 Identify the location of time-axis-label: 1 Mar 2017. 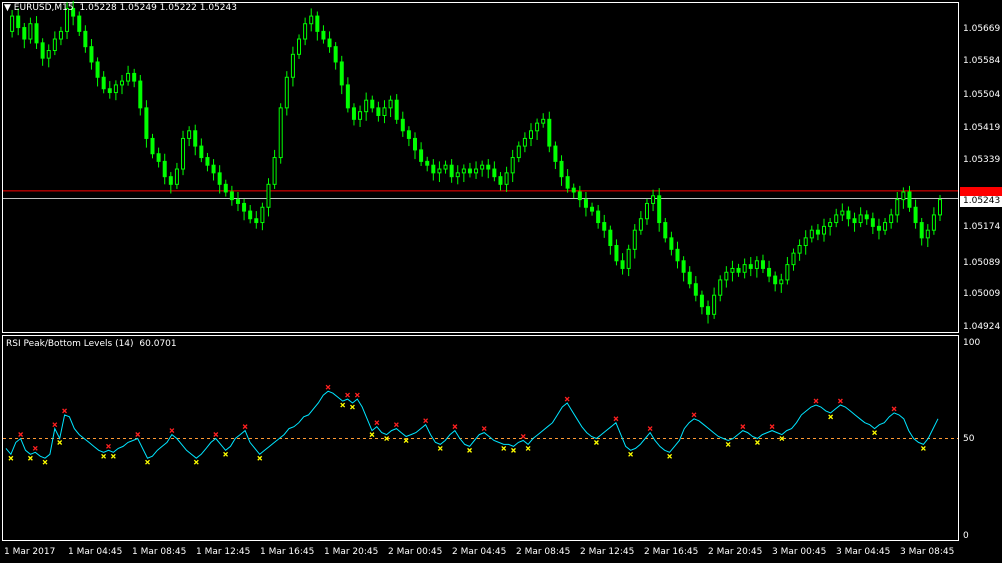
(30, 552).